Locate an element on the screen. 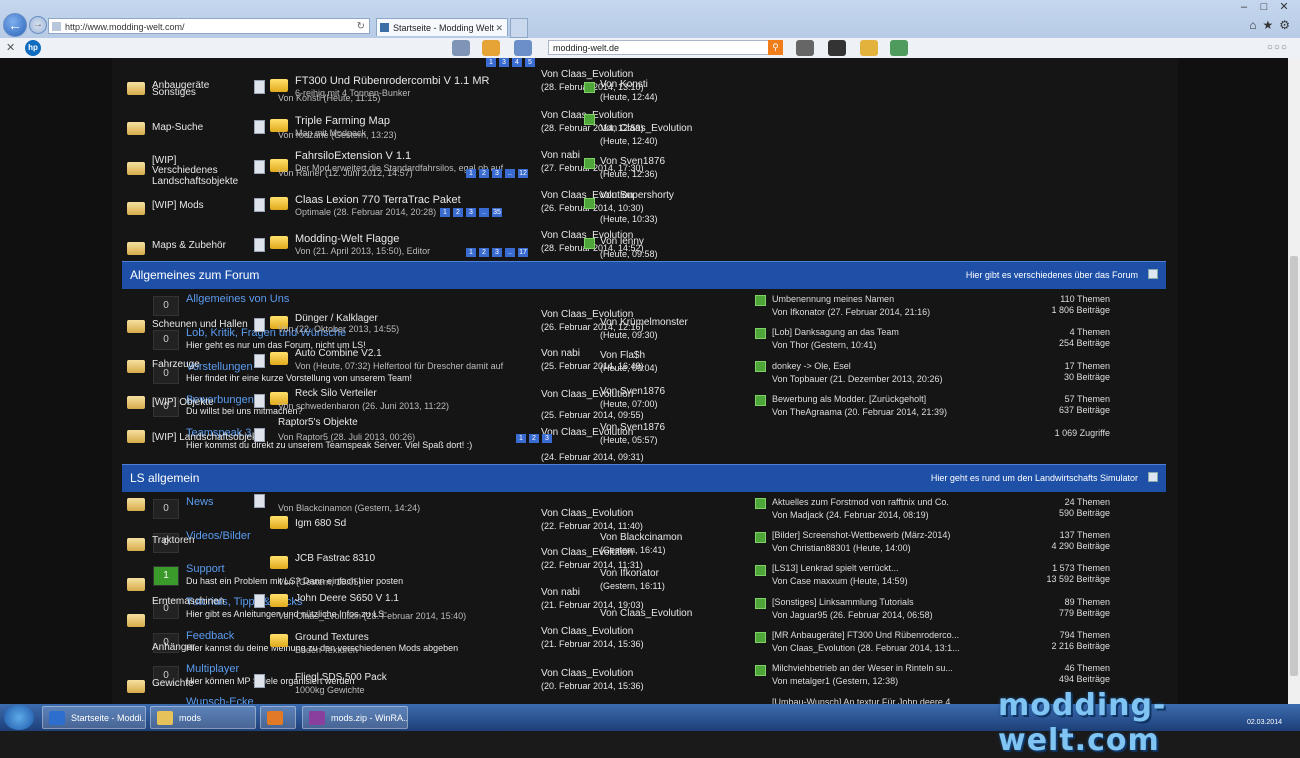 The image size is (1300, 758). board-title: Verschiedenes Landschaftsobjekte is located at coordinates (202, 176).